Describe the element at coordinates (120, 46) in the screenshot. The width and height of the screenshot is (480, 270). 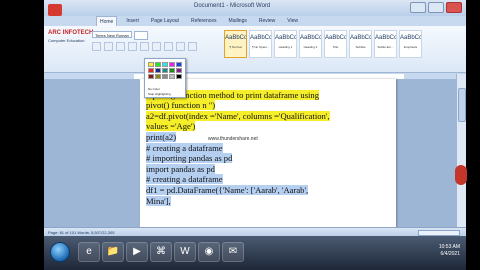
I see `underline-button` at that location.